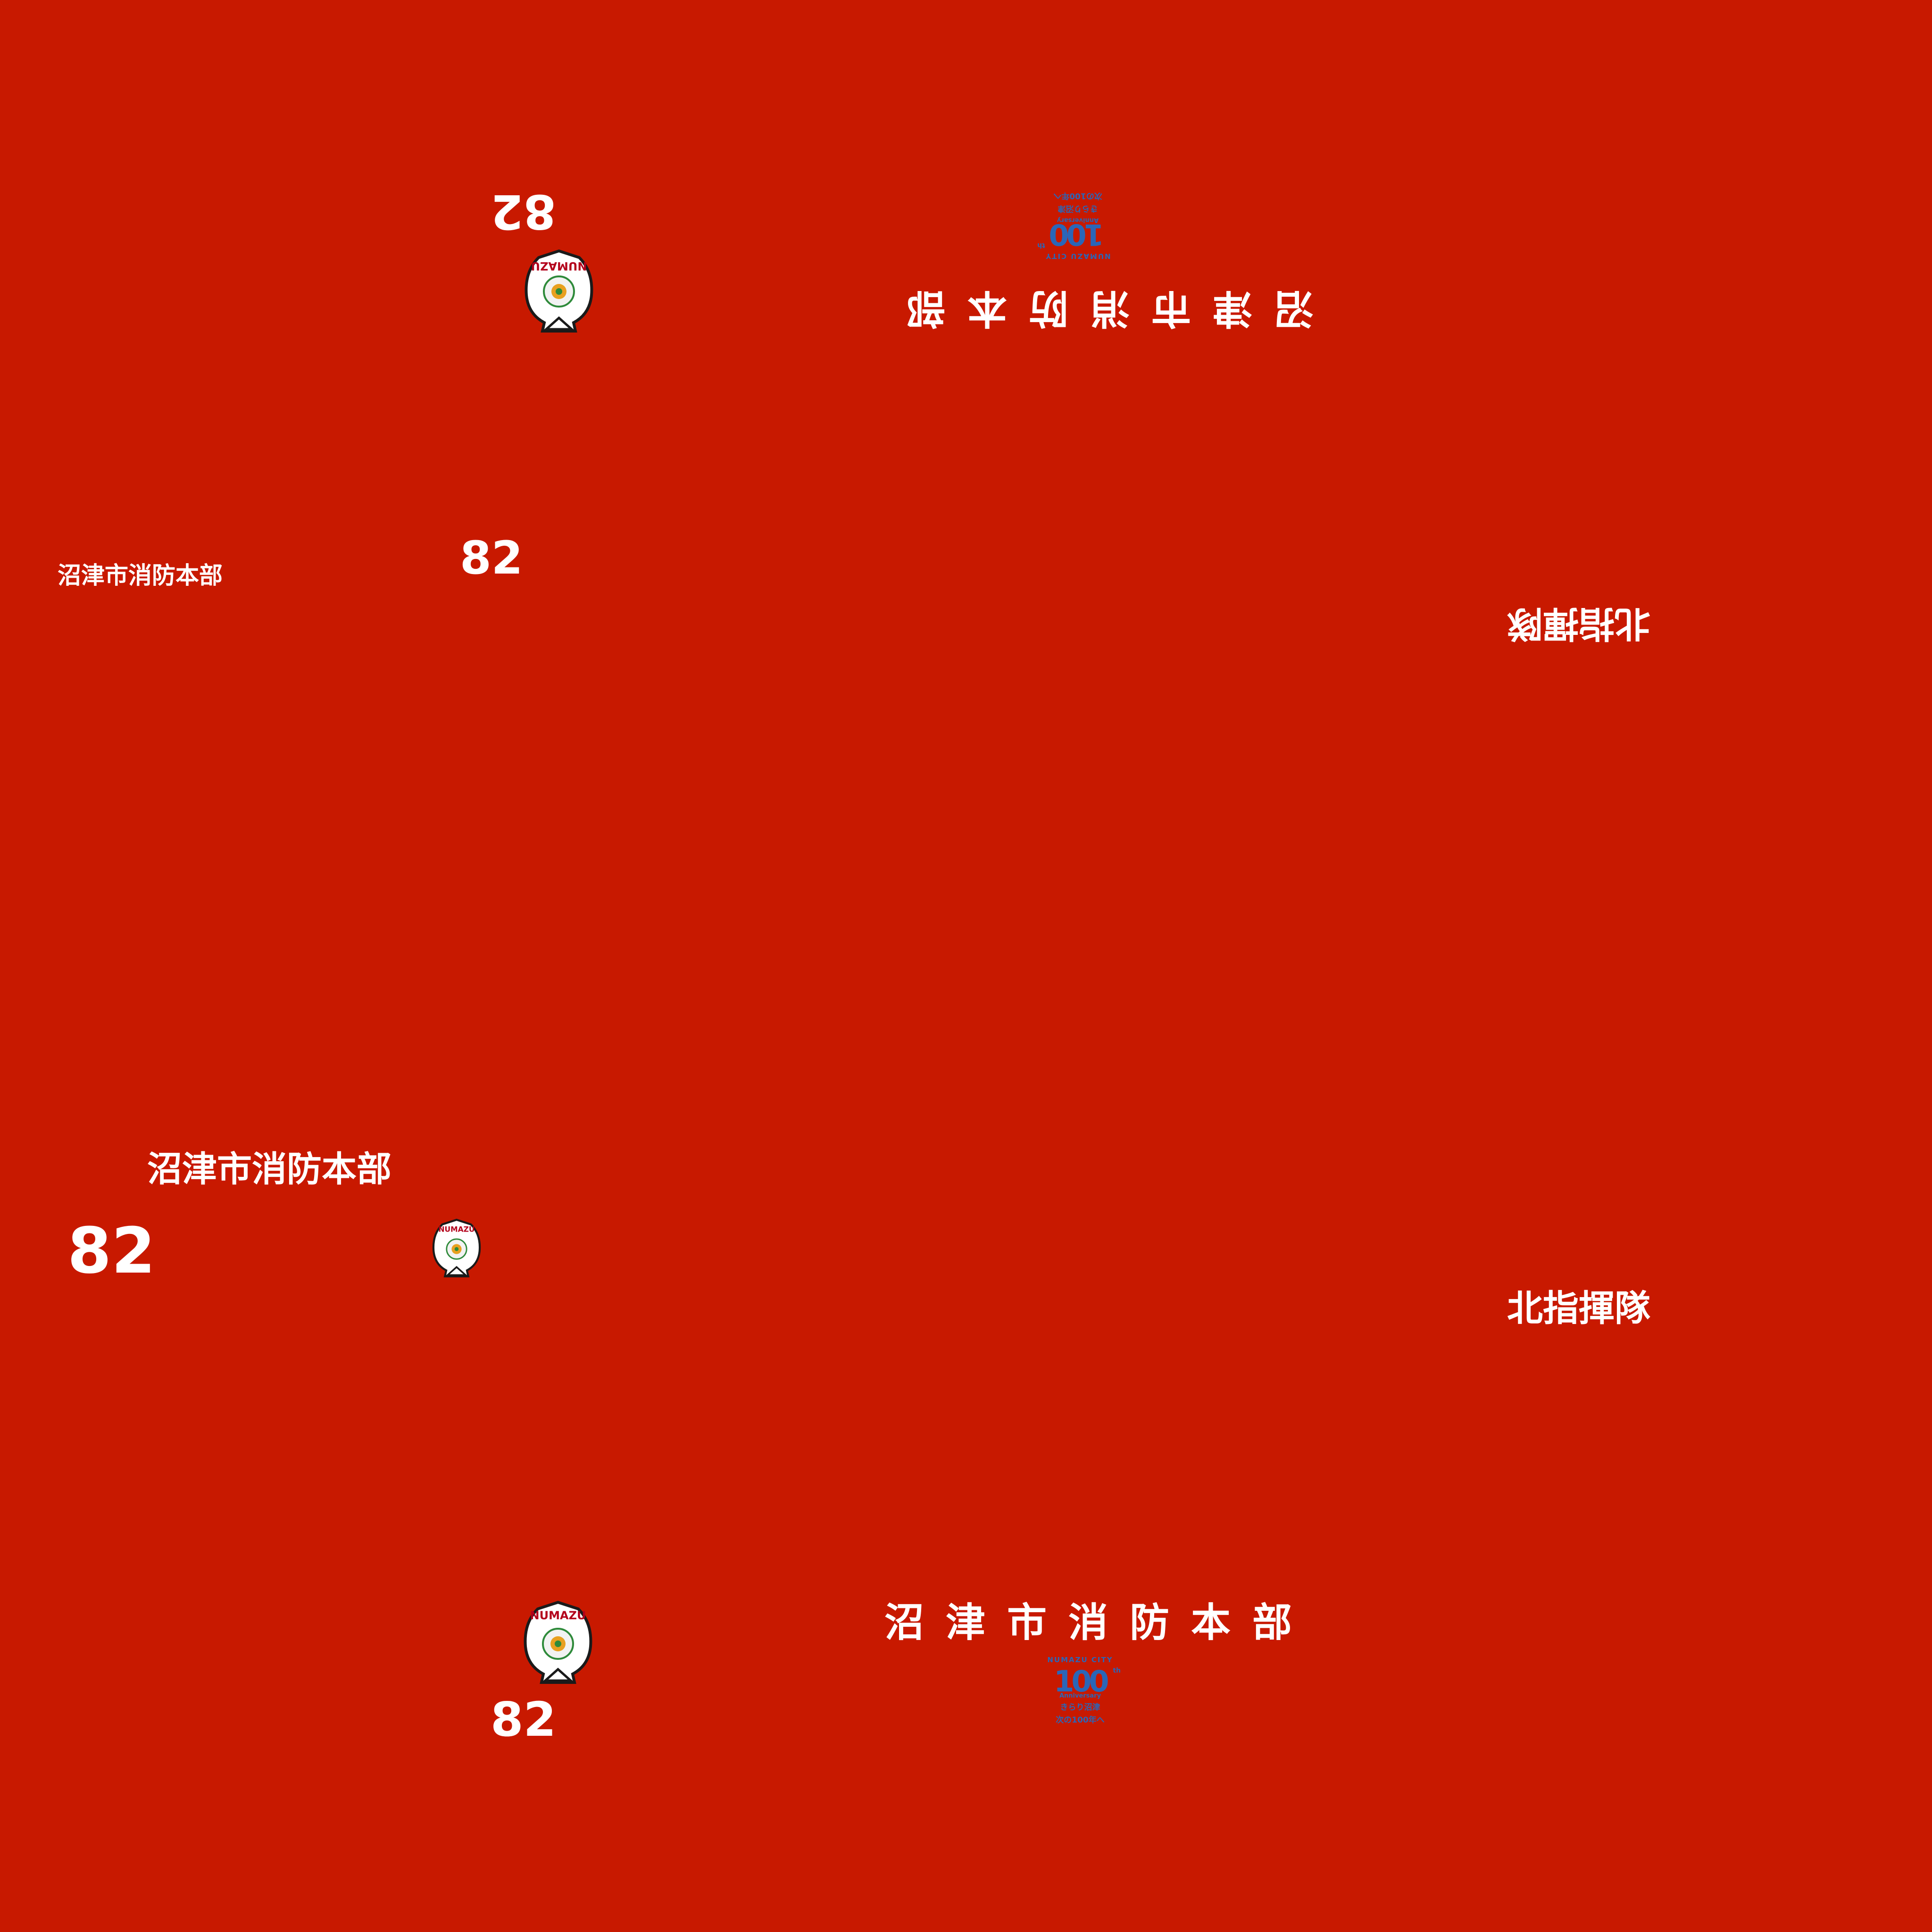 The image size is (1932, 1932). What do you see at coordinates (524, 1719) in the screenshot?
I see `unit-number-bottom: 82` at bounding box center [524, 1719].